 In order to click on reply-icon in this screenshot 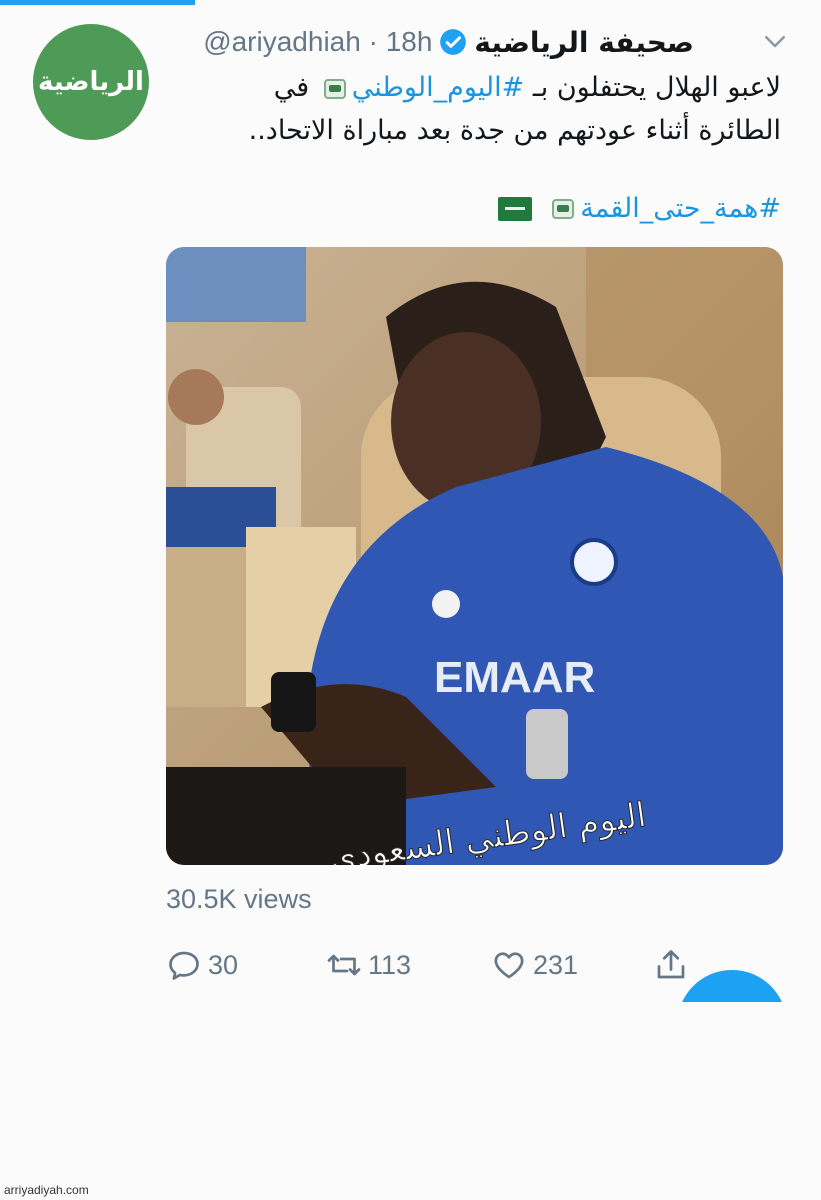, I will do `click(184, 965)`.